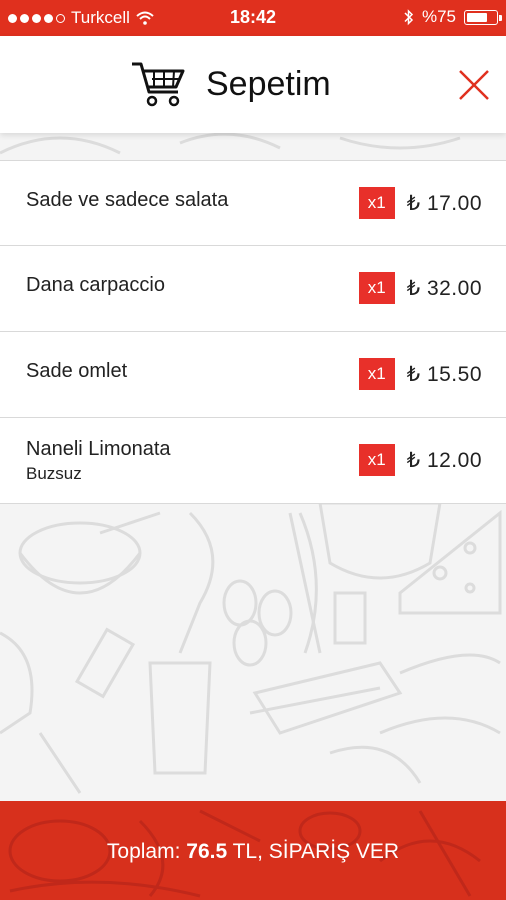 The image size is (506, 900). Describe the element at coordinates (438, 16) in the screenshot. I see `battery-percent: %75` at that location.